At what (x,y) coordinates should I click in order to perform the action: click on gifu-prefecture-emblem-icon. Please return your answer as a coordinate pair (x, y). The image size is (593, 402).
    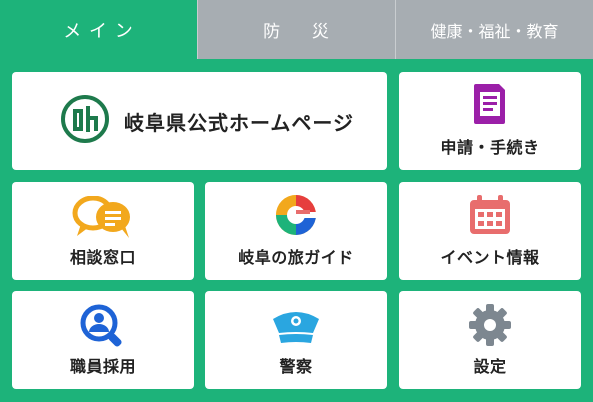
    Looking at the image, I should click on (85, 121).